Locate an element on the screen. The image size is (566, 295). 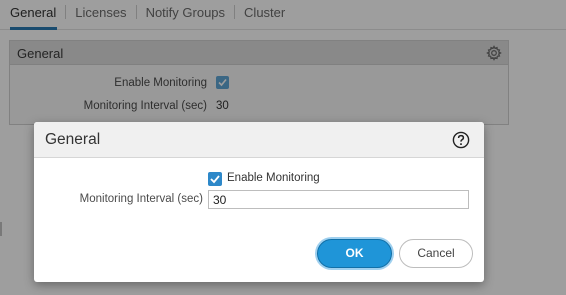
monitoring-interval-input is located at coordinates (338, 199).